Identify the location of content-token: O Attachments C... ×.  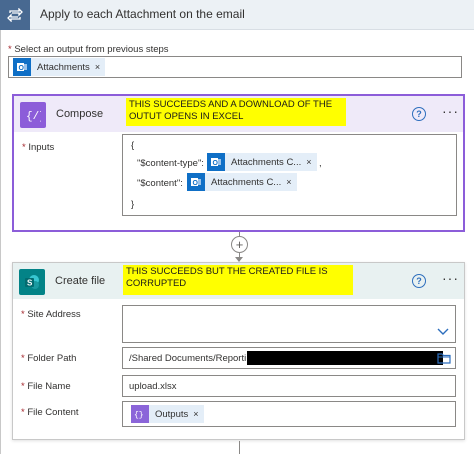
(242, 182).